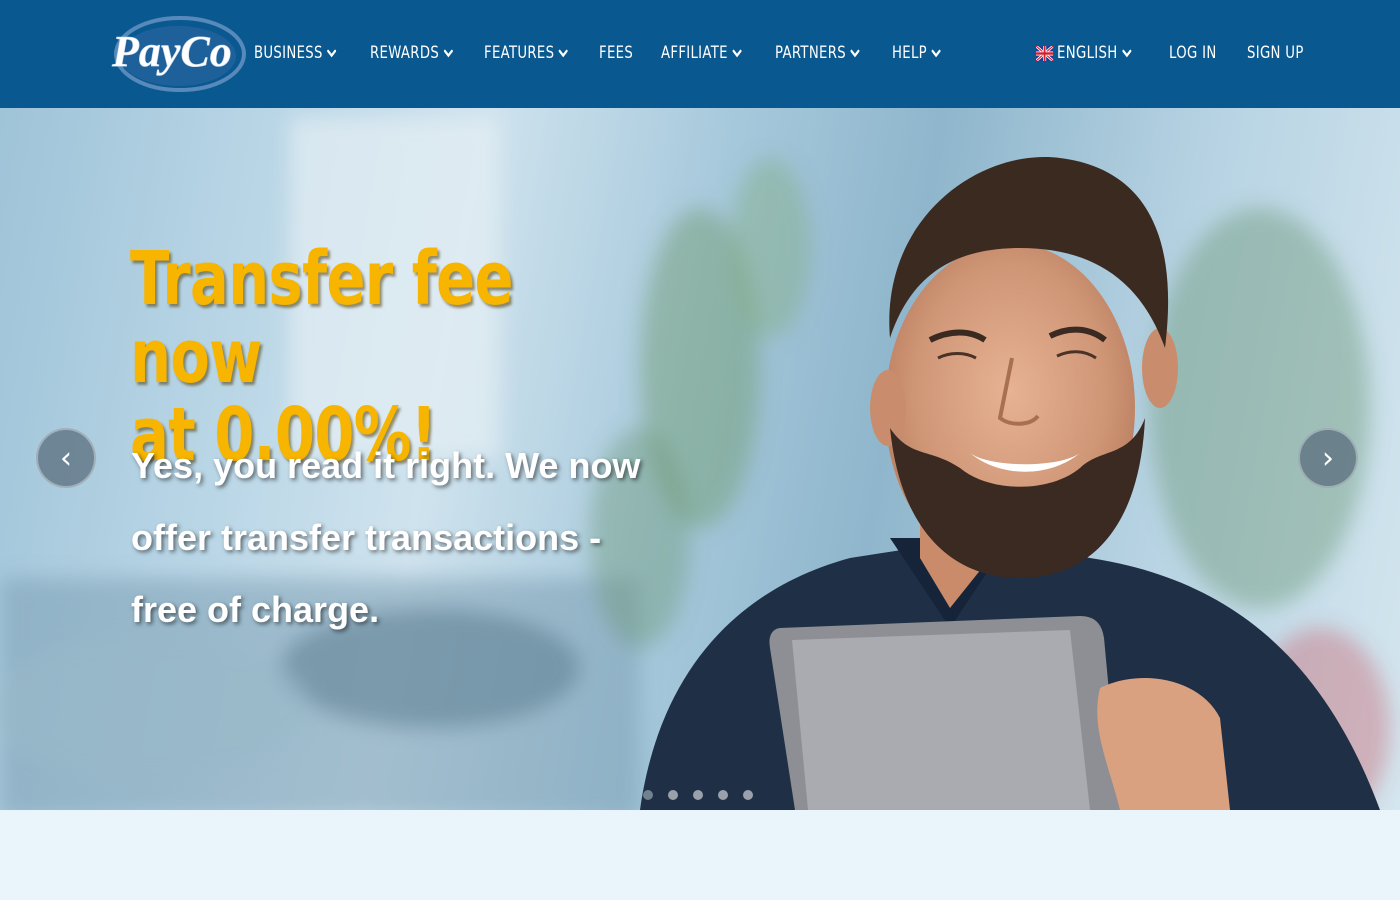  What do you see at coordinates (519, 53) in the screenshot?
I see `nav-features-label: FEATURES` at bounding box center [519, 53].